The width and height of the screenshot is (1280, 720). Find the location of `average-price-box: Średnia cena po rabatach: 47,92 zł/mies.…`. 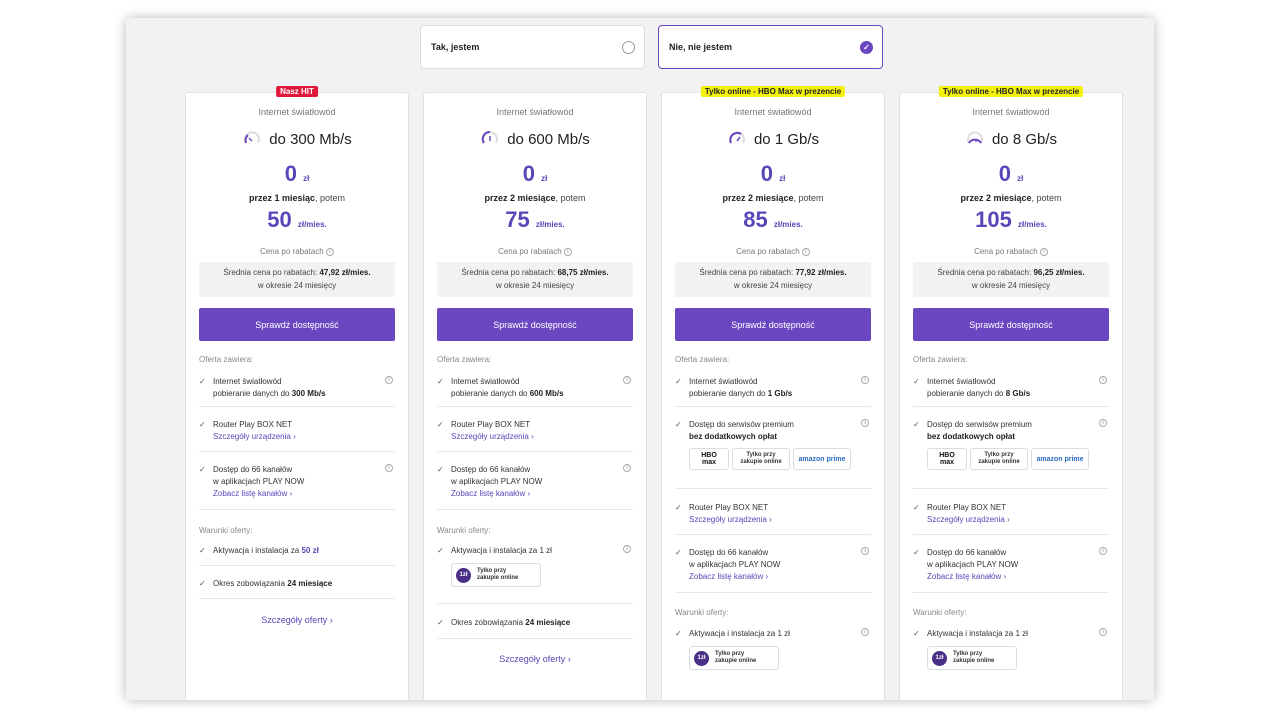

average-price-box: Średnia cena po rabatach: 47,92 zł/mies.… is located at coordinates (297, 279).